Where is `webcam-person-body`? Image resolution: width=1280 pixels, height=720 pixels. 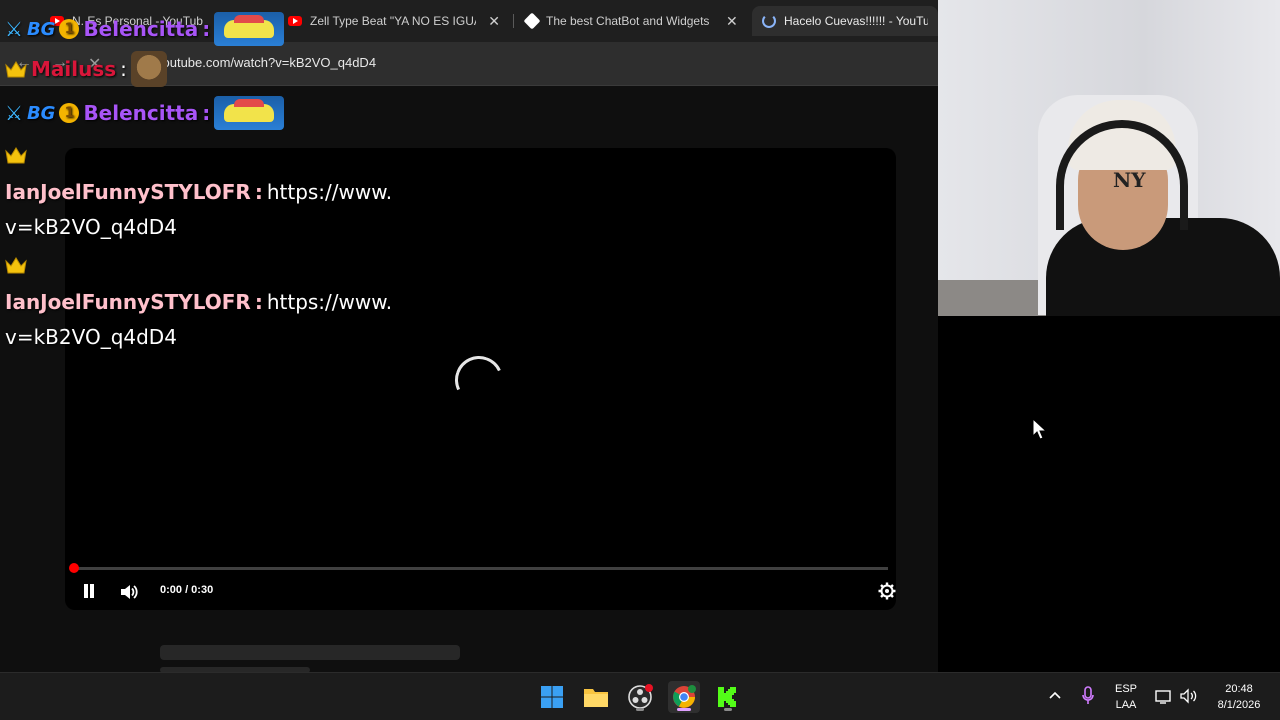 webcam-person-body is located at coordinates (1163, 267).